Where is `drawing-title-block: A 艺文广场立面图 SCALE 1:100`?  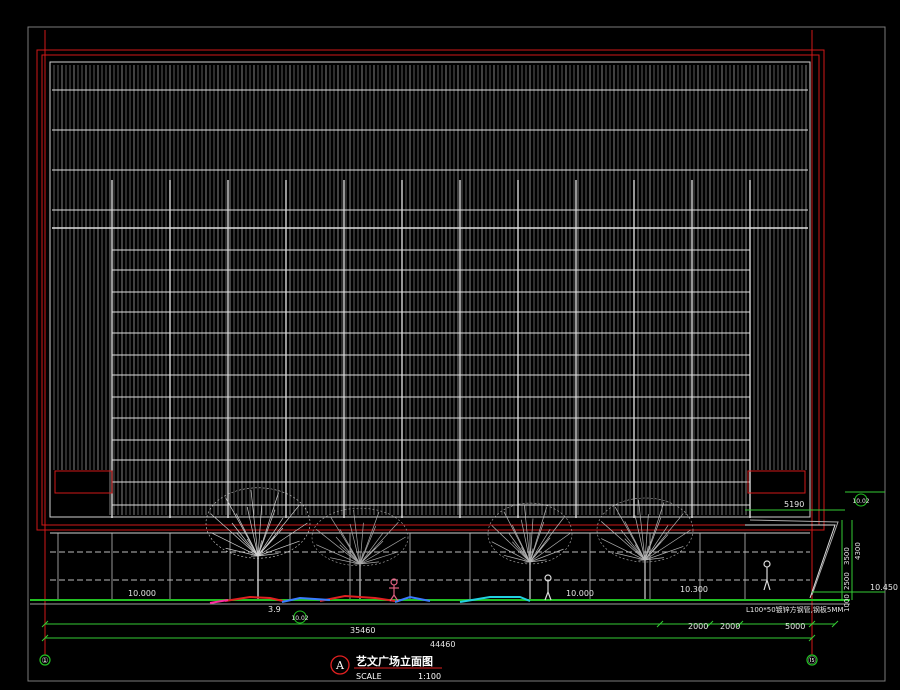 drawing-title-block: A 艺文广场立面图 SCALE 1:100 is located at coordinates (386, 667).